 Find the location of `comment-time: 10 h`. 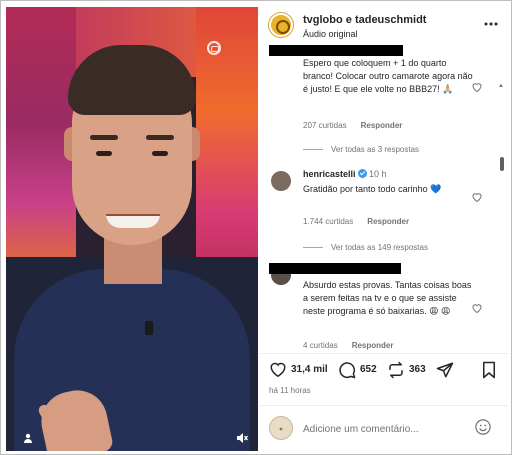

comment-time: 10 h is located at coordinates (378, 174).